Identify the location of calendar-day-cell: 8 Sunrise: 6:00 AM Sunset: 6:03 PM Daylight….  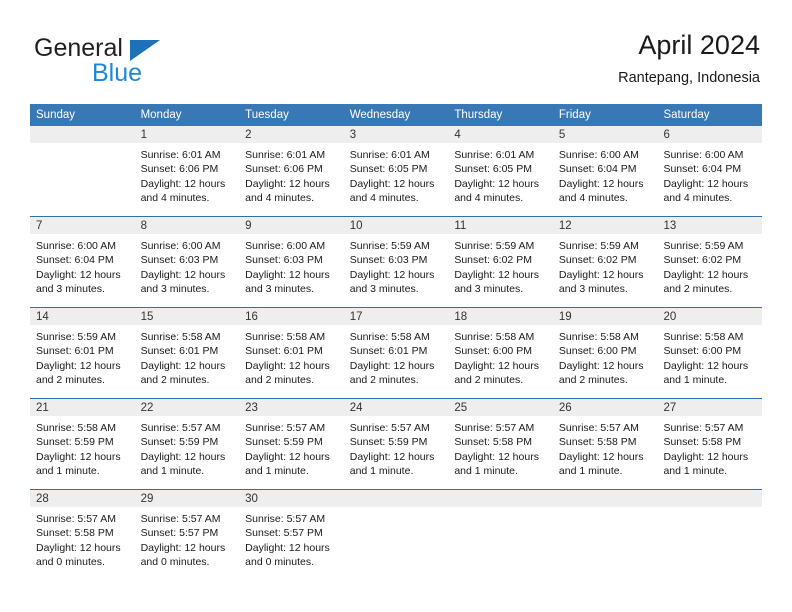
(187, 256).